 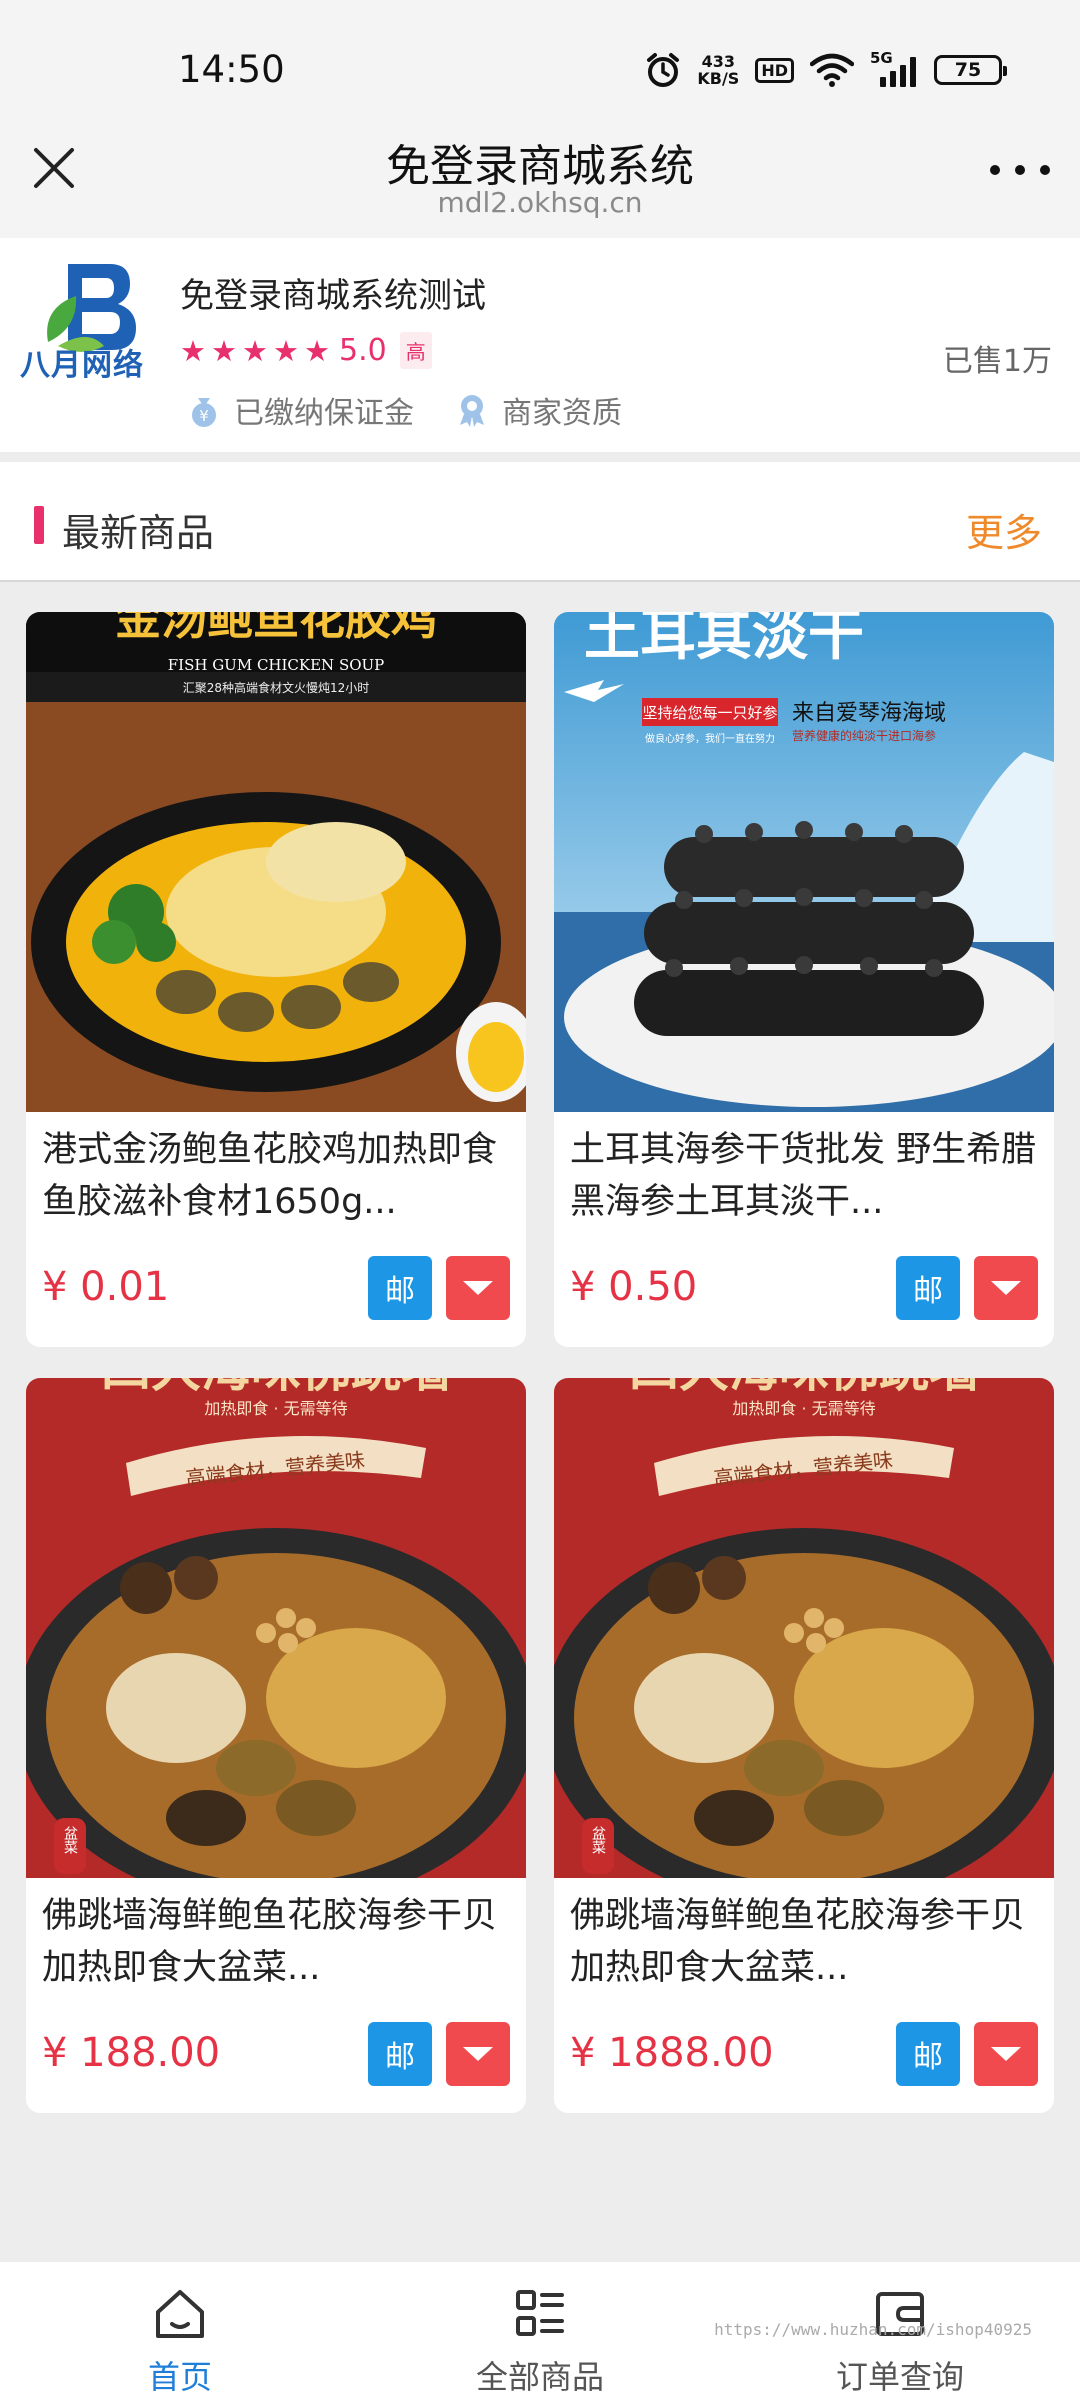 What do you see at coordinates (415, 350) in the screenshot?
I see `rating-level-badge: 高` at bounding box center [415, 350].